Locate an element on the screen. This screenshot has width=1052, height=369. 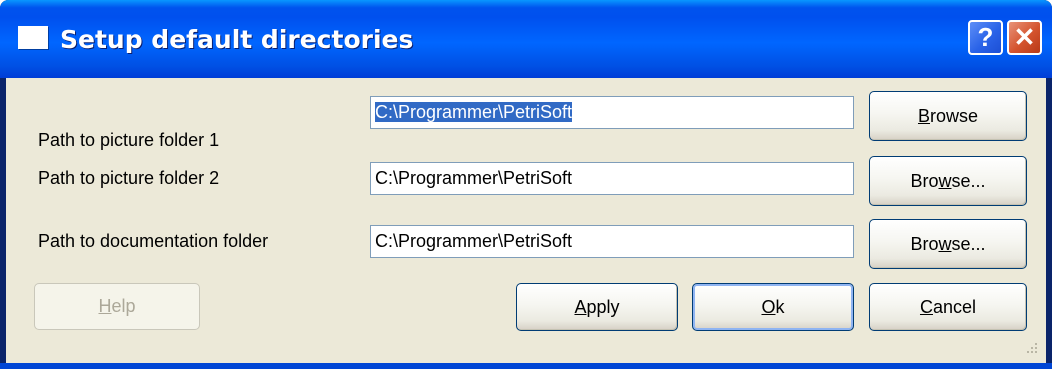
window-title: Setup default directories is located at coordinates (237, 39).